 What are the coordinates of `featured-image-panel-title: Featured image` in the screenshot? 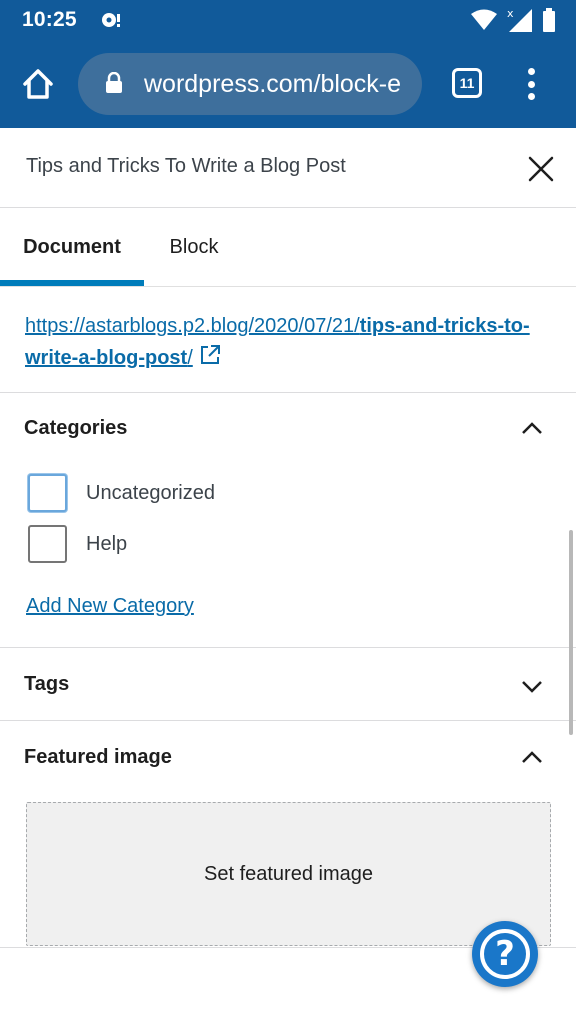 It's located at (98, 757).